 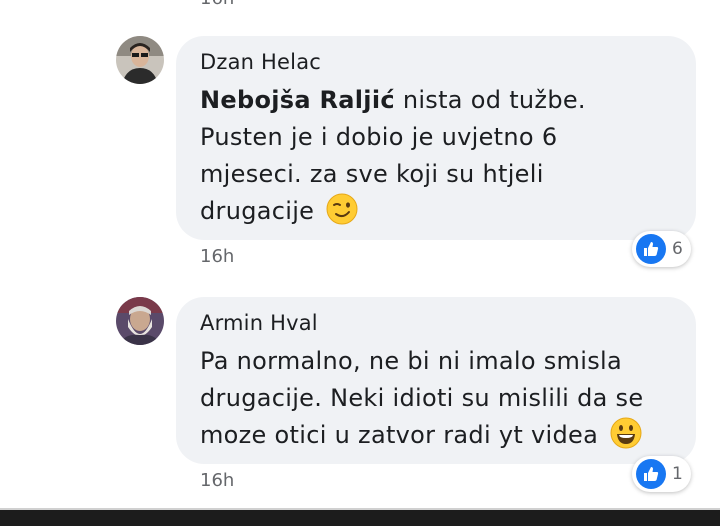 What do you see at coordinates (217, 4) in the screenshot?
I see `previous-comment-timestamp: 16h` at bounding box center [217, 4].